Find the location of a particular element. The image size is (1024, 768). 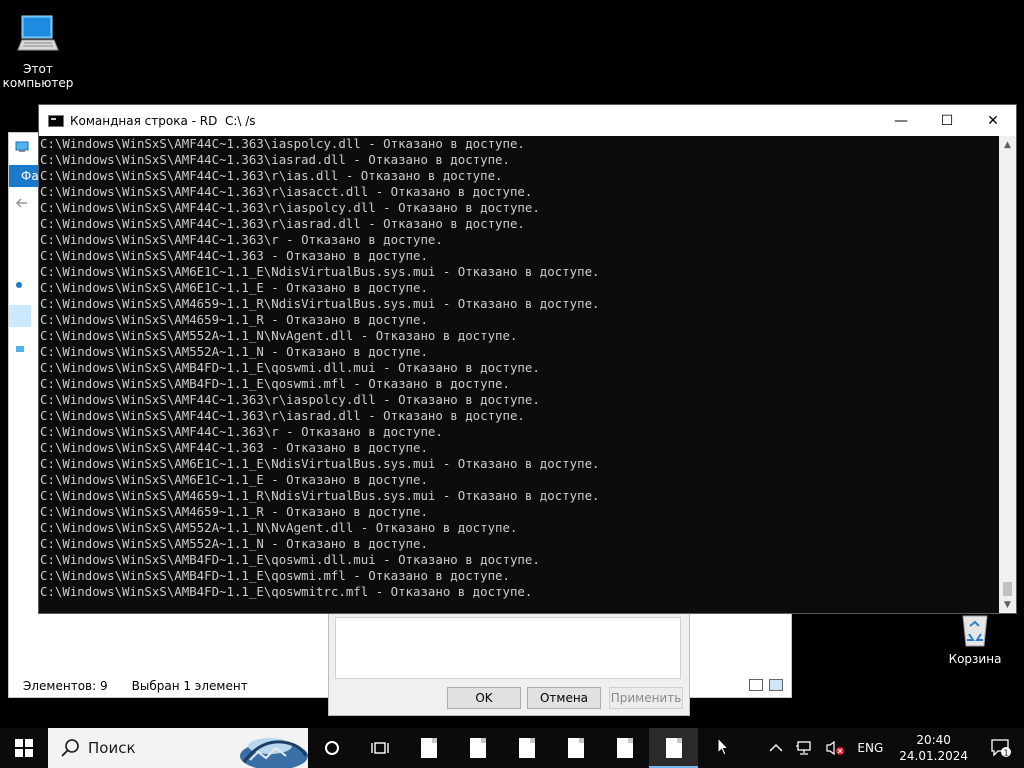

chevron-up-icon is located at coordinates (776, 748).